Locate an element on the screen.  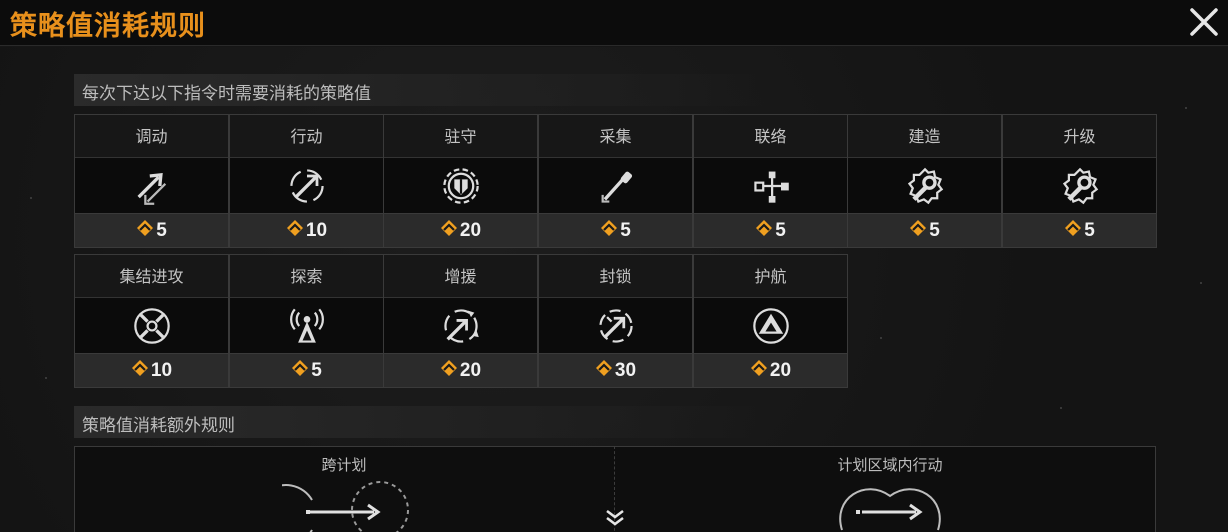
explore-signal-icon is located at coordinates (306, 325).